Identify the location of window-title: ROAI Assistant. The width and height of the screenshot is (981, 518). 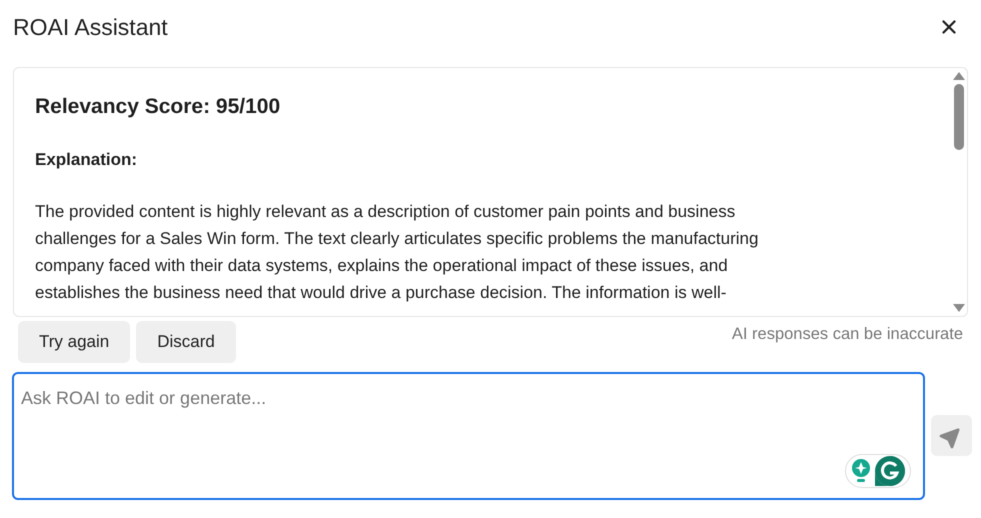
(90, 27).